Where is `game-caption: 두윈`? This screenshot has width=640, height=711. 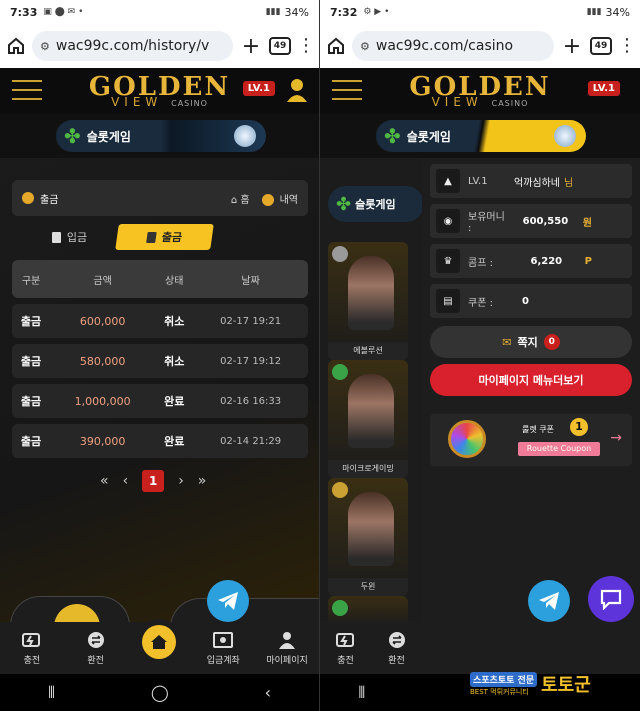 game-caption: 두윈 is located at coordinates (368, 587).